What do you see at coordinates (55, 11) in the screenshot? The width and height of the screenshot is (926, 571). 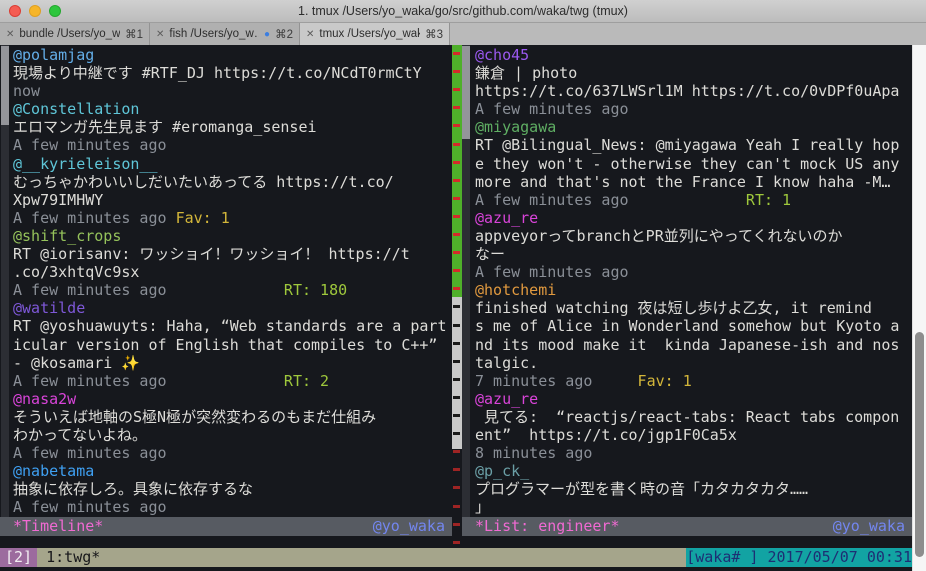 I see `zoom-window-icon` at bounding box center [55, 11].